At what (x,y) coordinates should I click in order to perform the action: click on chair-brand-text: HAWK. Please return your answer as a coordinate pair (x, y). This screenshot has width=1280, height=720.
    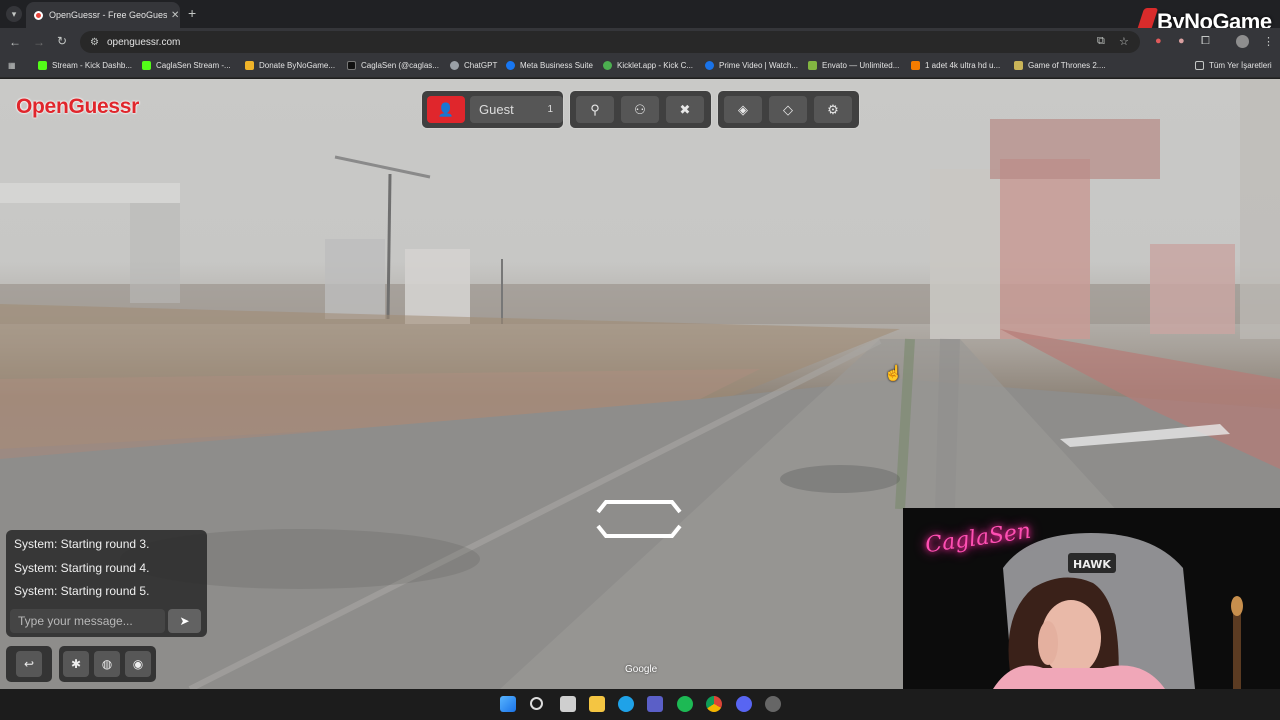
    Looking at the image, I should click on (1092, 564).